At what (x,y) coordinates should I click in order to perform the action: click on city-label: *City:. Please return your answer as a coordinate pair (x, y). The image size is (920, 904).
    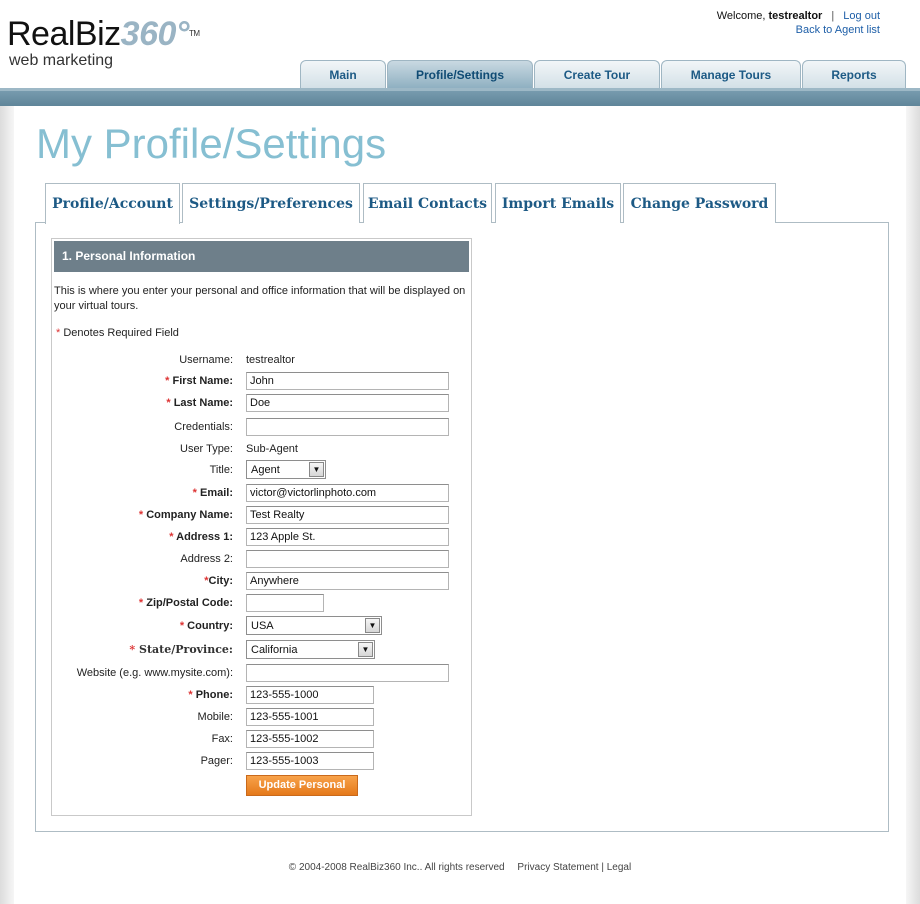
    Looking at the image, I should click on (144, 581).